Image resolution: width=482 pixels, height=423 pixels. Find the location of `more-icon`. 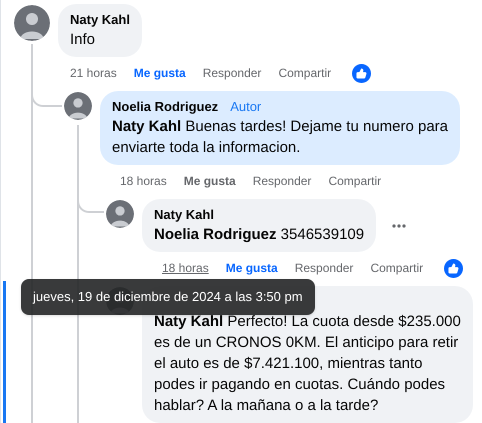

more-icon is located at coordinates (399, 226).